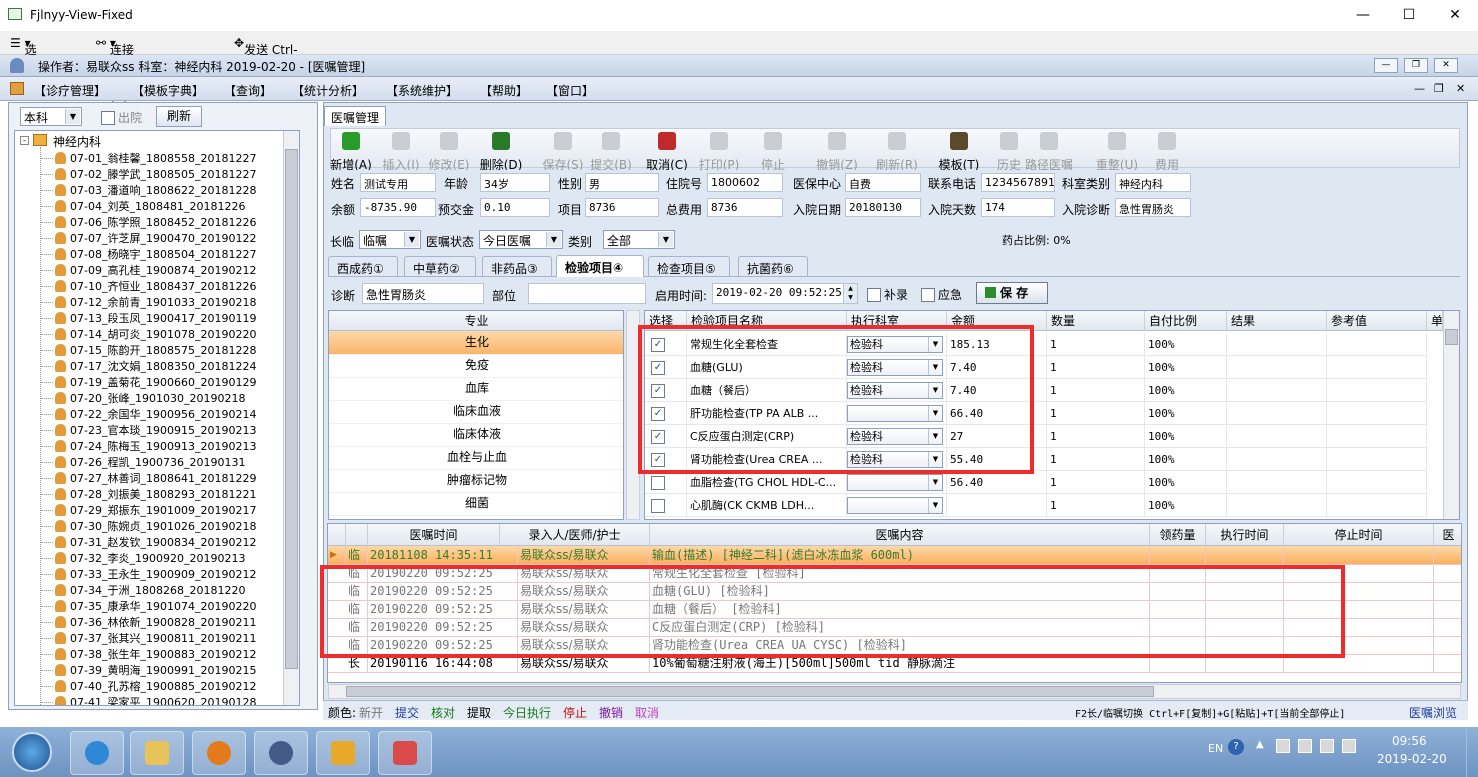 This screenshot has height=777, width=1478. What do you see at coordinates (449, 151) in the screenshot?
I see `toolbar-button-edit: 修改(E)` at bounding box center [449, 151].